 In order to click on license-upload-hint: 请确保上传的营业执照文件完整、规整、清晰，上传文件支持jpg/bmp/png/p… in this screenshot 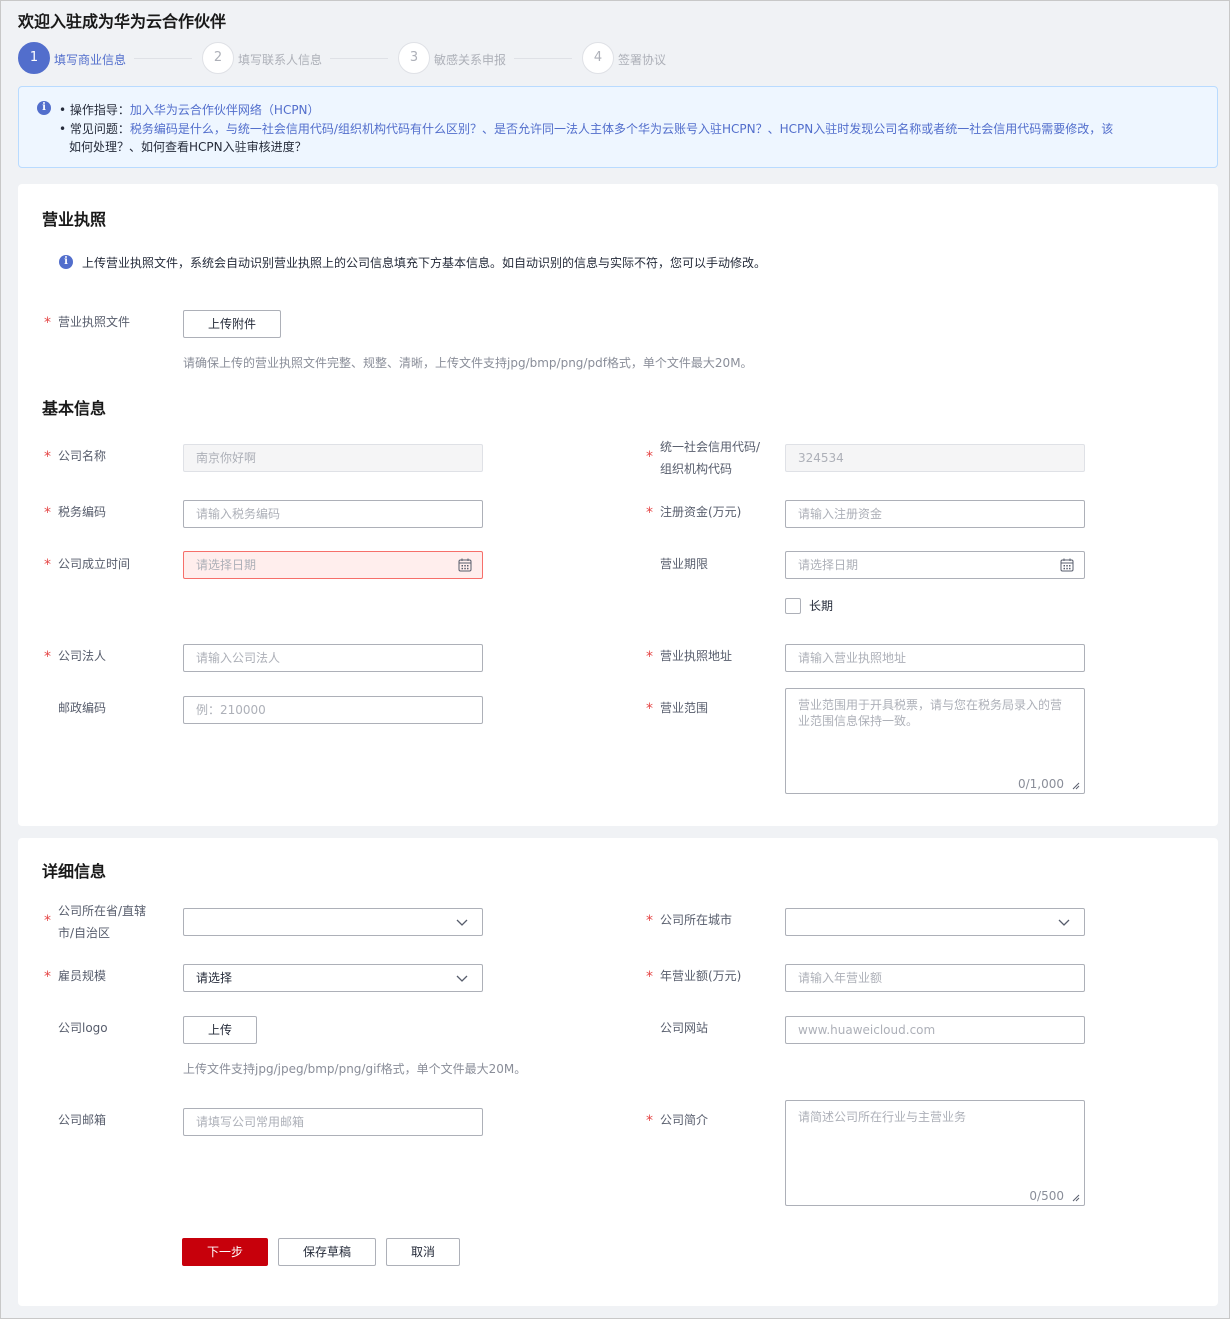, I will do `click(468, 363)`.